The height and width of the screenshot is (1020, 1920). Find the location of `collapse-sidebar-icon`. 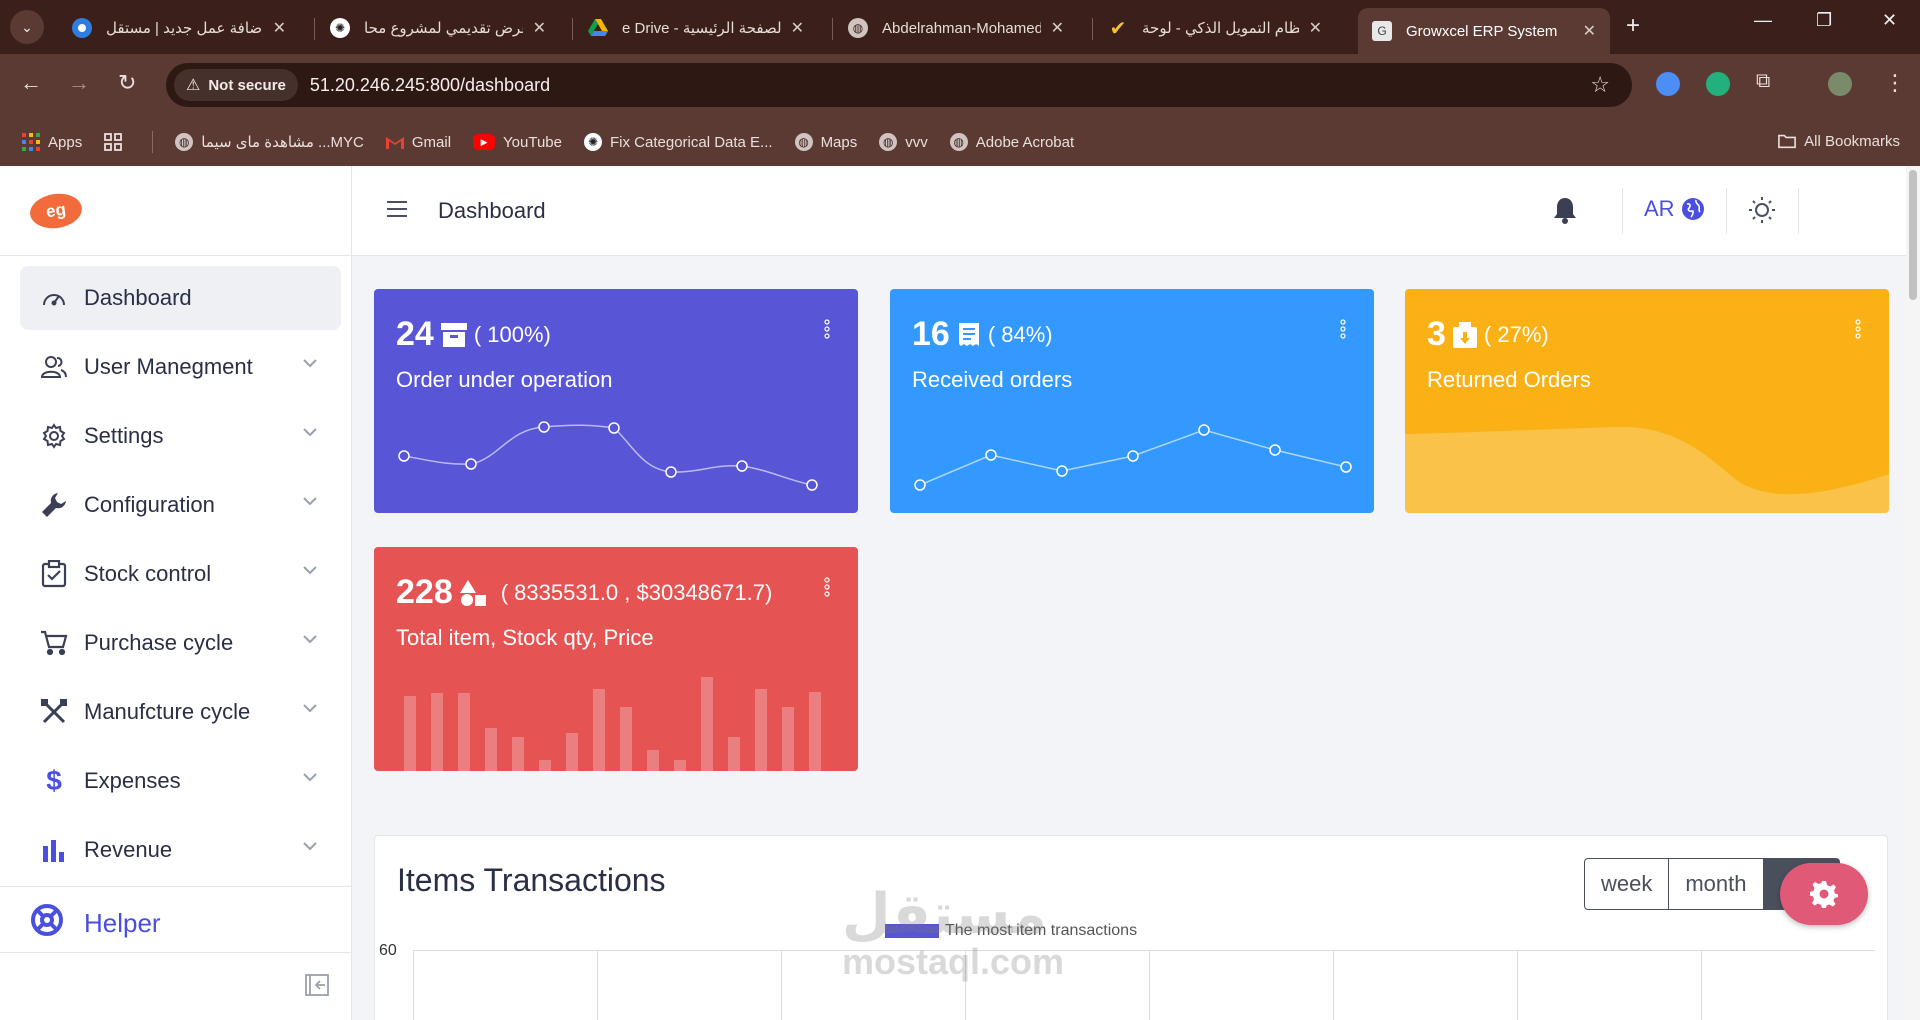

collapse-sidebar-icon is located at coordinates (317, 987).